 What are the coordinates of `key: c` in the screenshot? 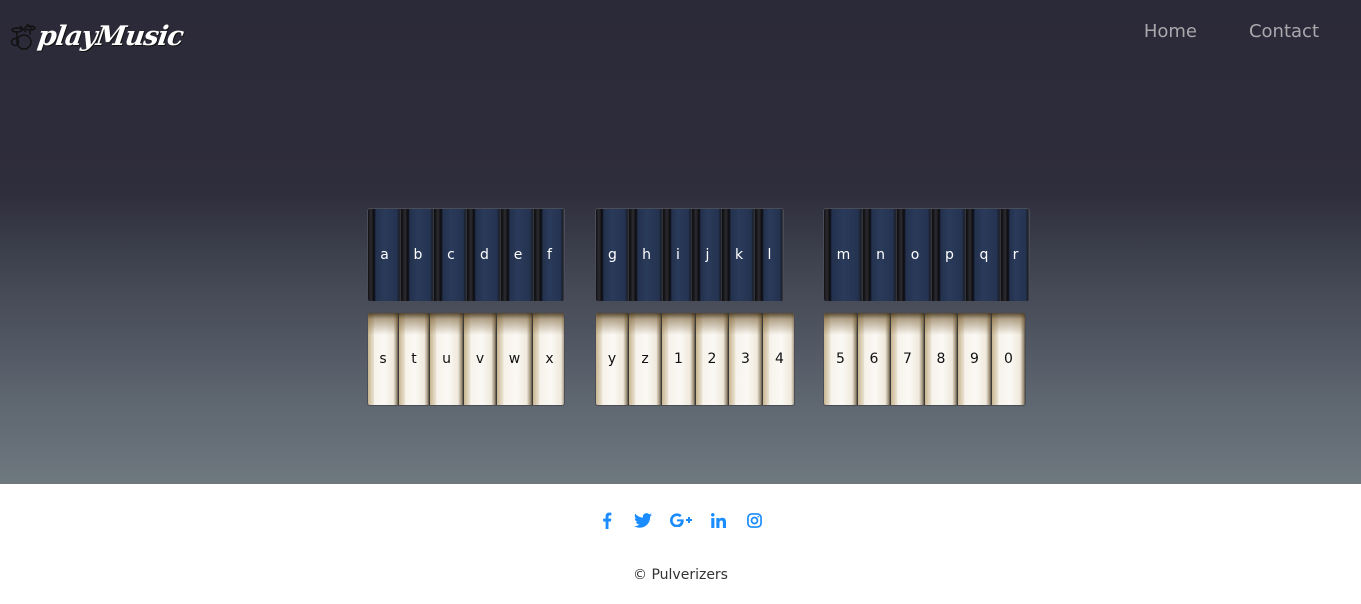 It's located at (451, 255).